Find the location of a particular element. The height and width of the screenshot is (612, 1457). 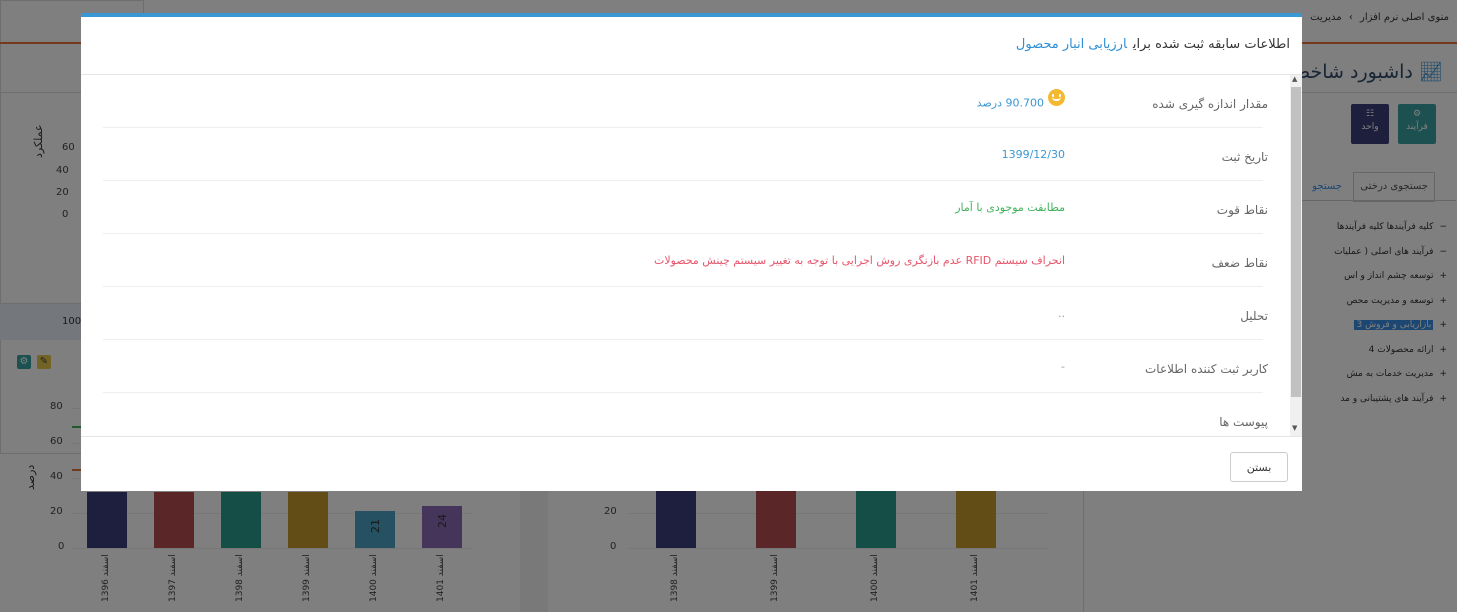

info-row-value-text: - is located at coordinates (1063, 366).